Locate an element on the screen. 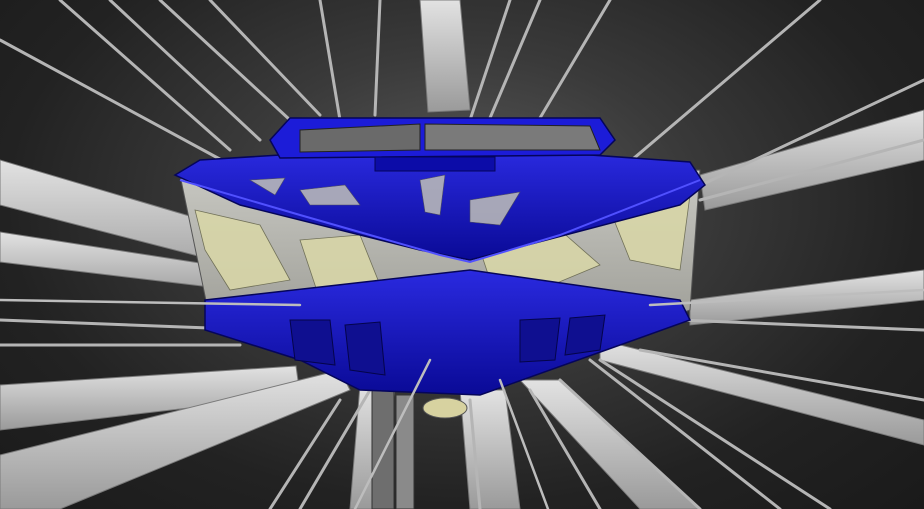 This screenshot has height=509, width=924. pillar is located at coordinates (383, 446).